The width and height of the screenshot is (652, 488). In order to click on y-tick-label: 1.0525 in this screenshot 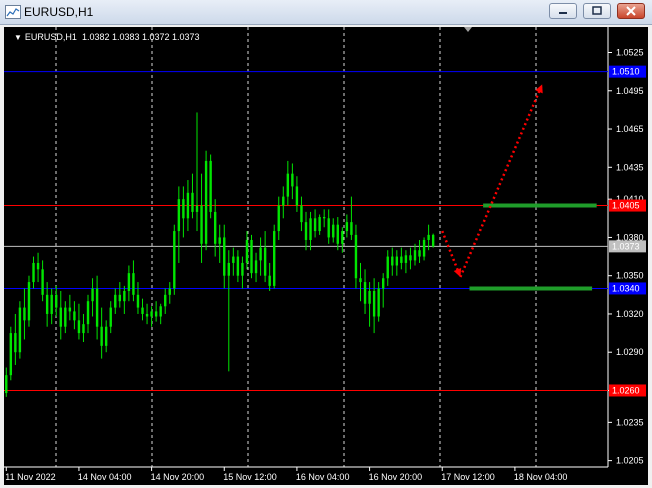, I will do `click(630, 53)`.